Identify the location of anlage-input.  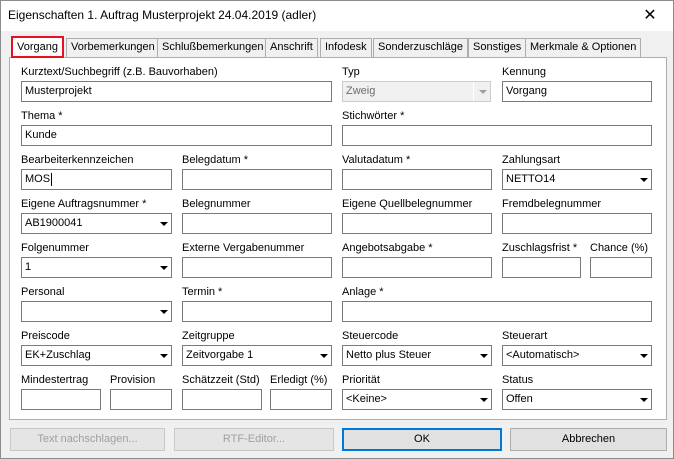
(497, 311).